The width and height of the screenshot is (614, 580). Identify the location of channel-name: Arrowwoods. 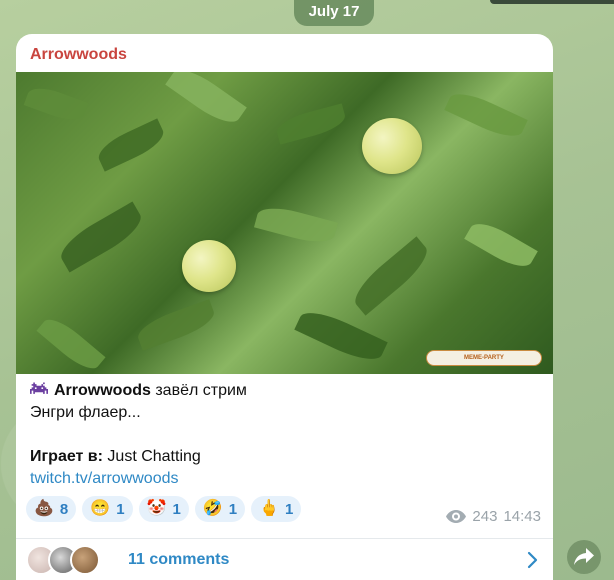
(78, 55).